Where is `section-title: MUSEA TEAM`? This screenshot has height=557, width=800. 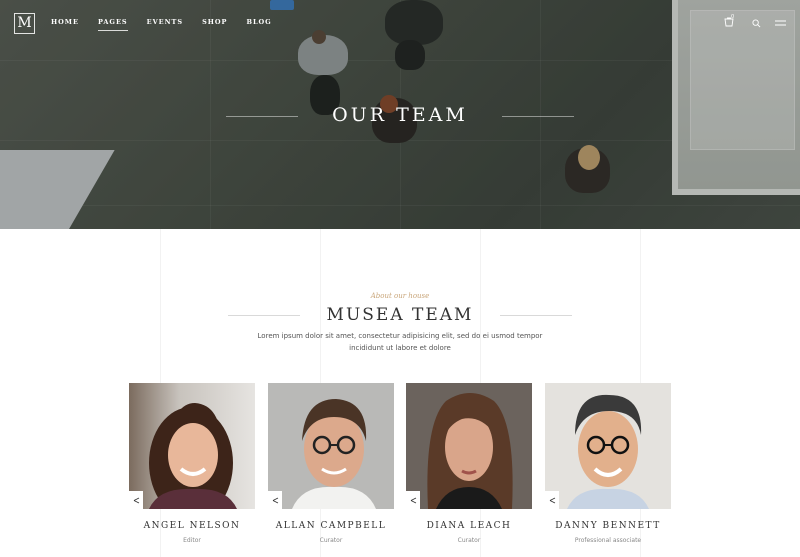
section-title: MUSEA TEAM is located at coordinates (400, 315).